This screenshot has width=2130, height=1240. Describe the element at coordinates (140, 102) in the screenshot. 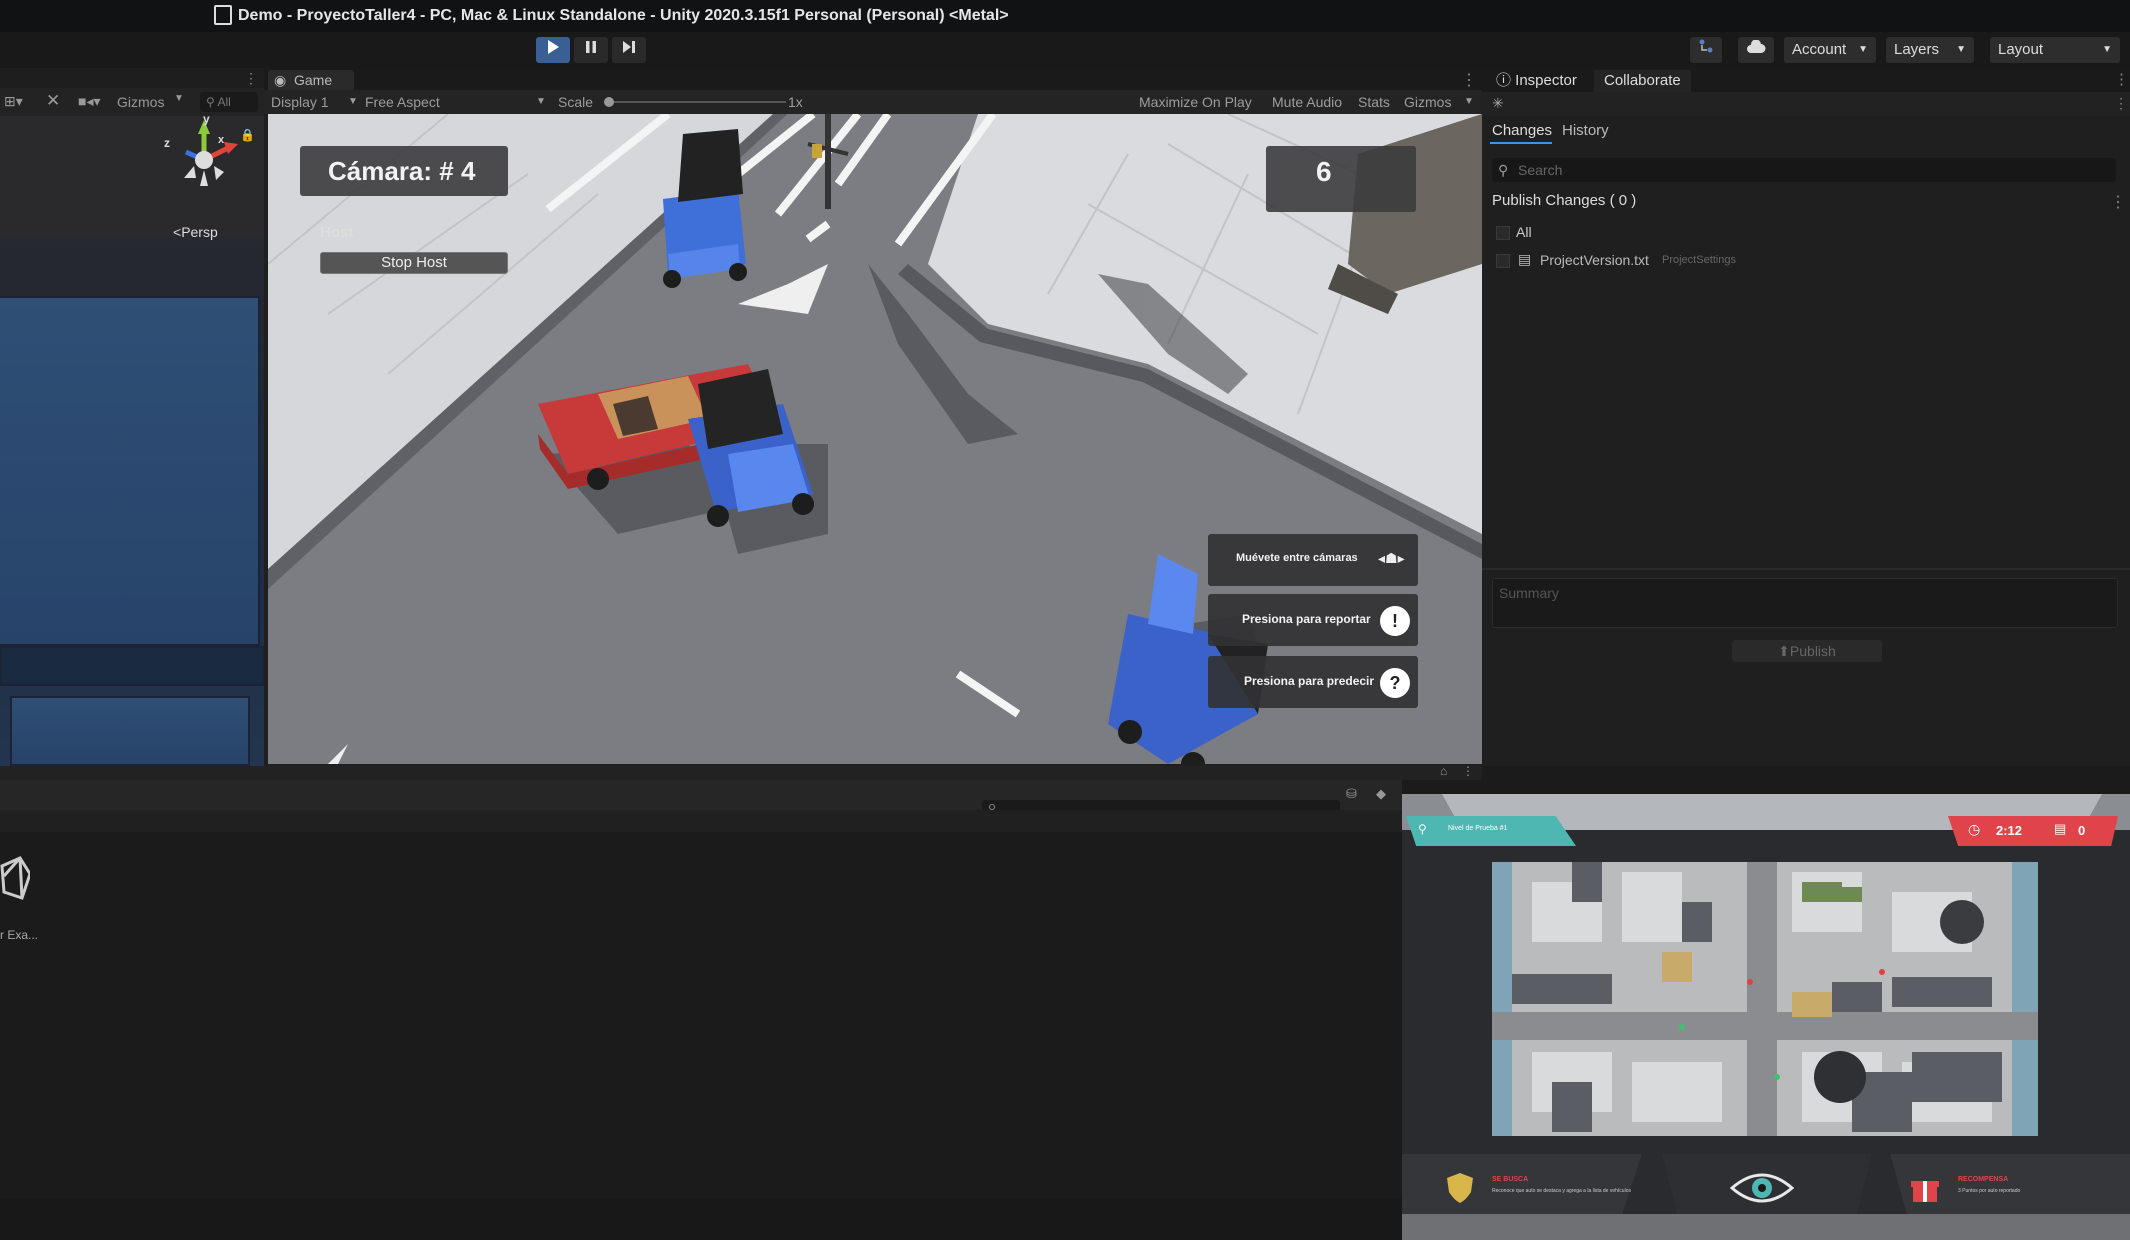

I see `scene-gizmos: Gizmos` at that location.